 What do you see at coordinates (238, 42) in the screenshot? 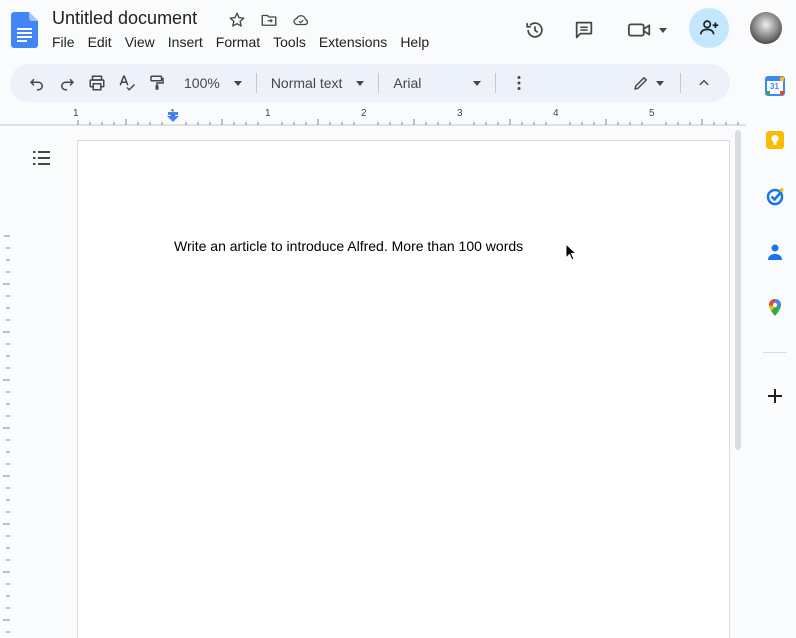
I see `menu-format: Format` at bounding box center [238, 42].